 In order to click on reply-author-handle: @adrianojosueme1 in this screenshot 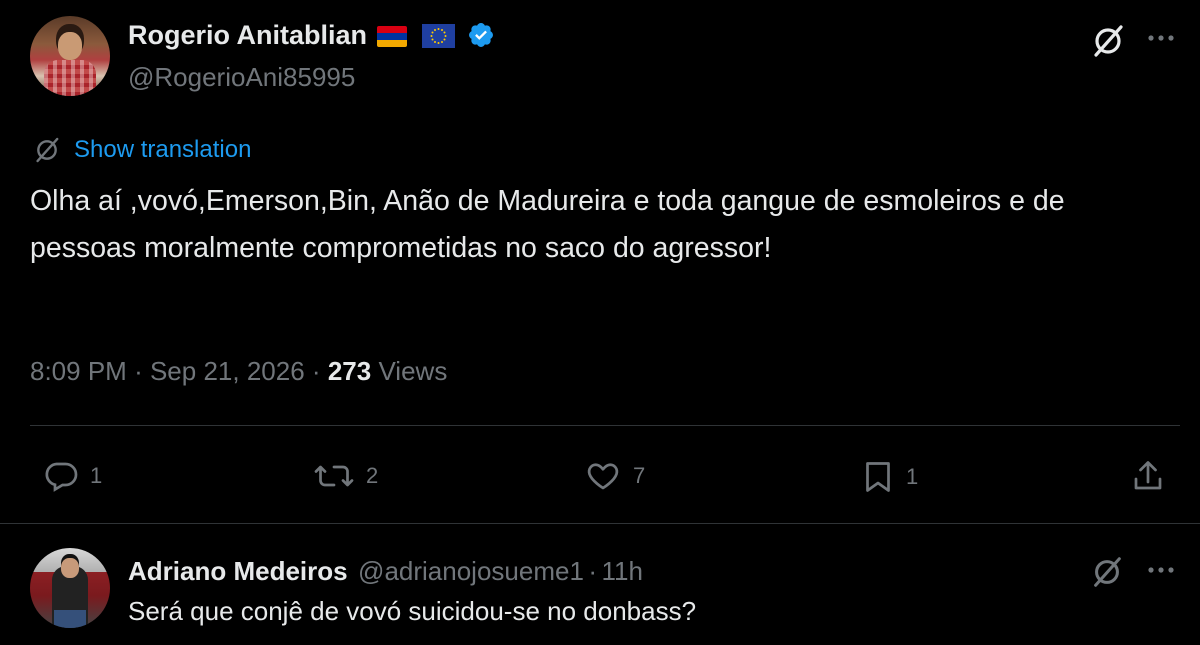, I will do `click(471, 571)`.